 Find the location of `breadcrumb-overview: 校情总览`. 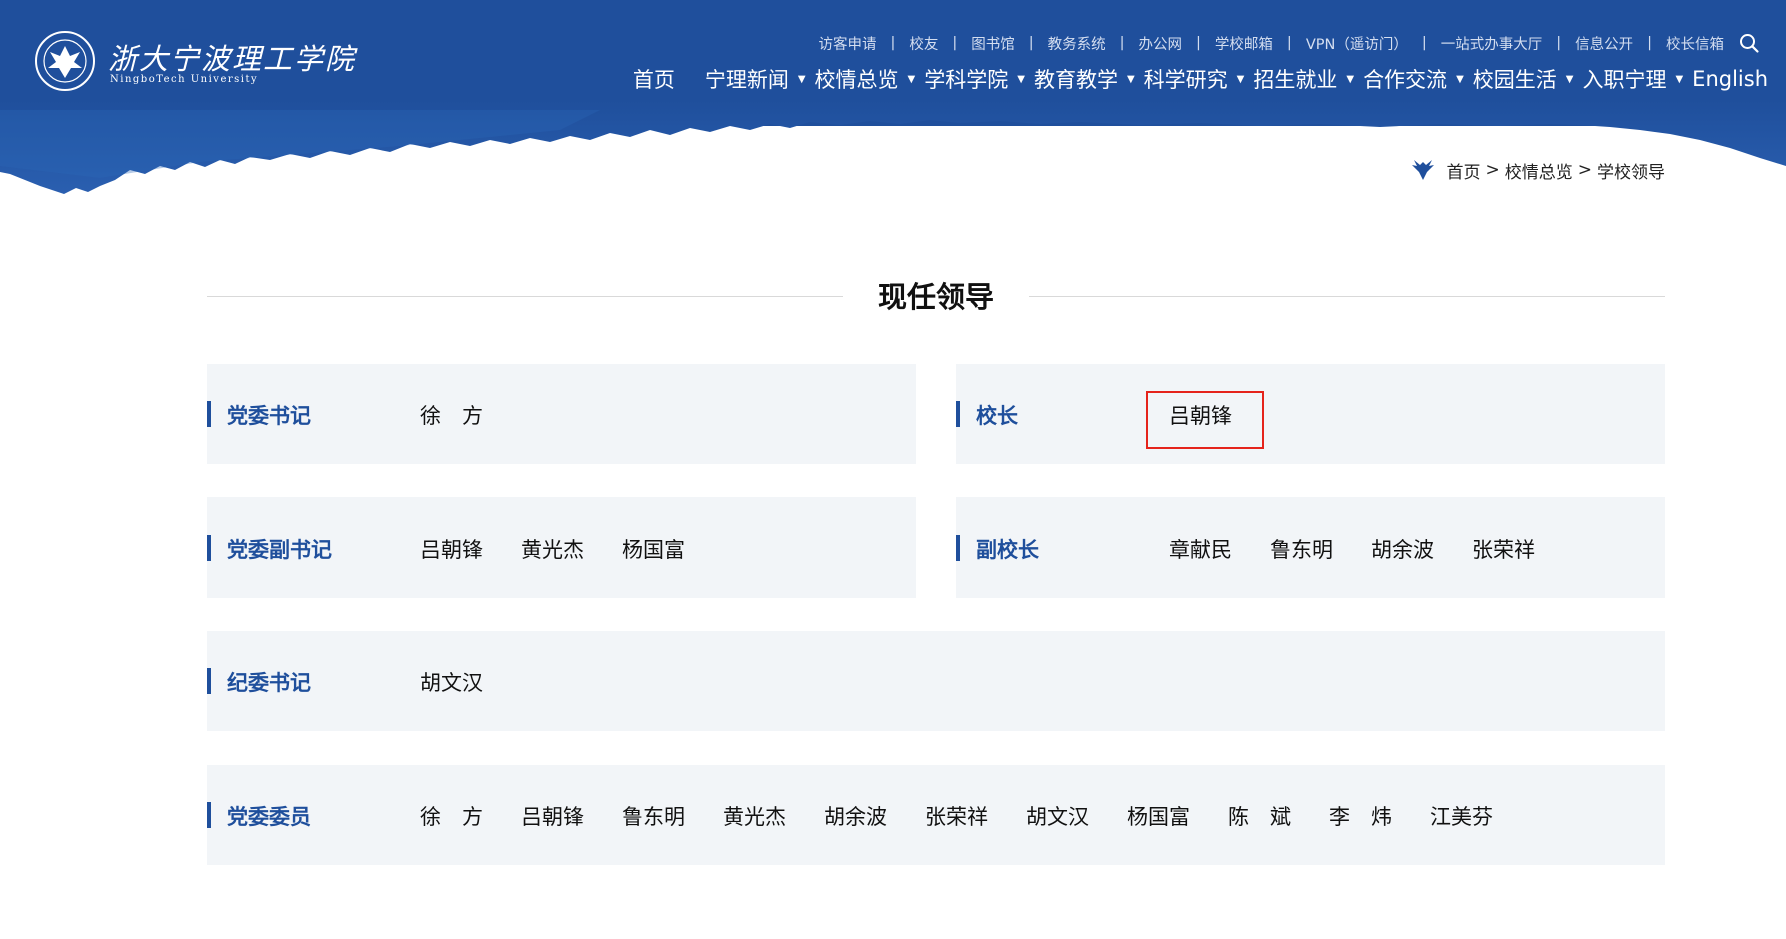

breadcrumb-overview: 校情总览 is located at coordinates (1539, 170).